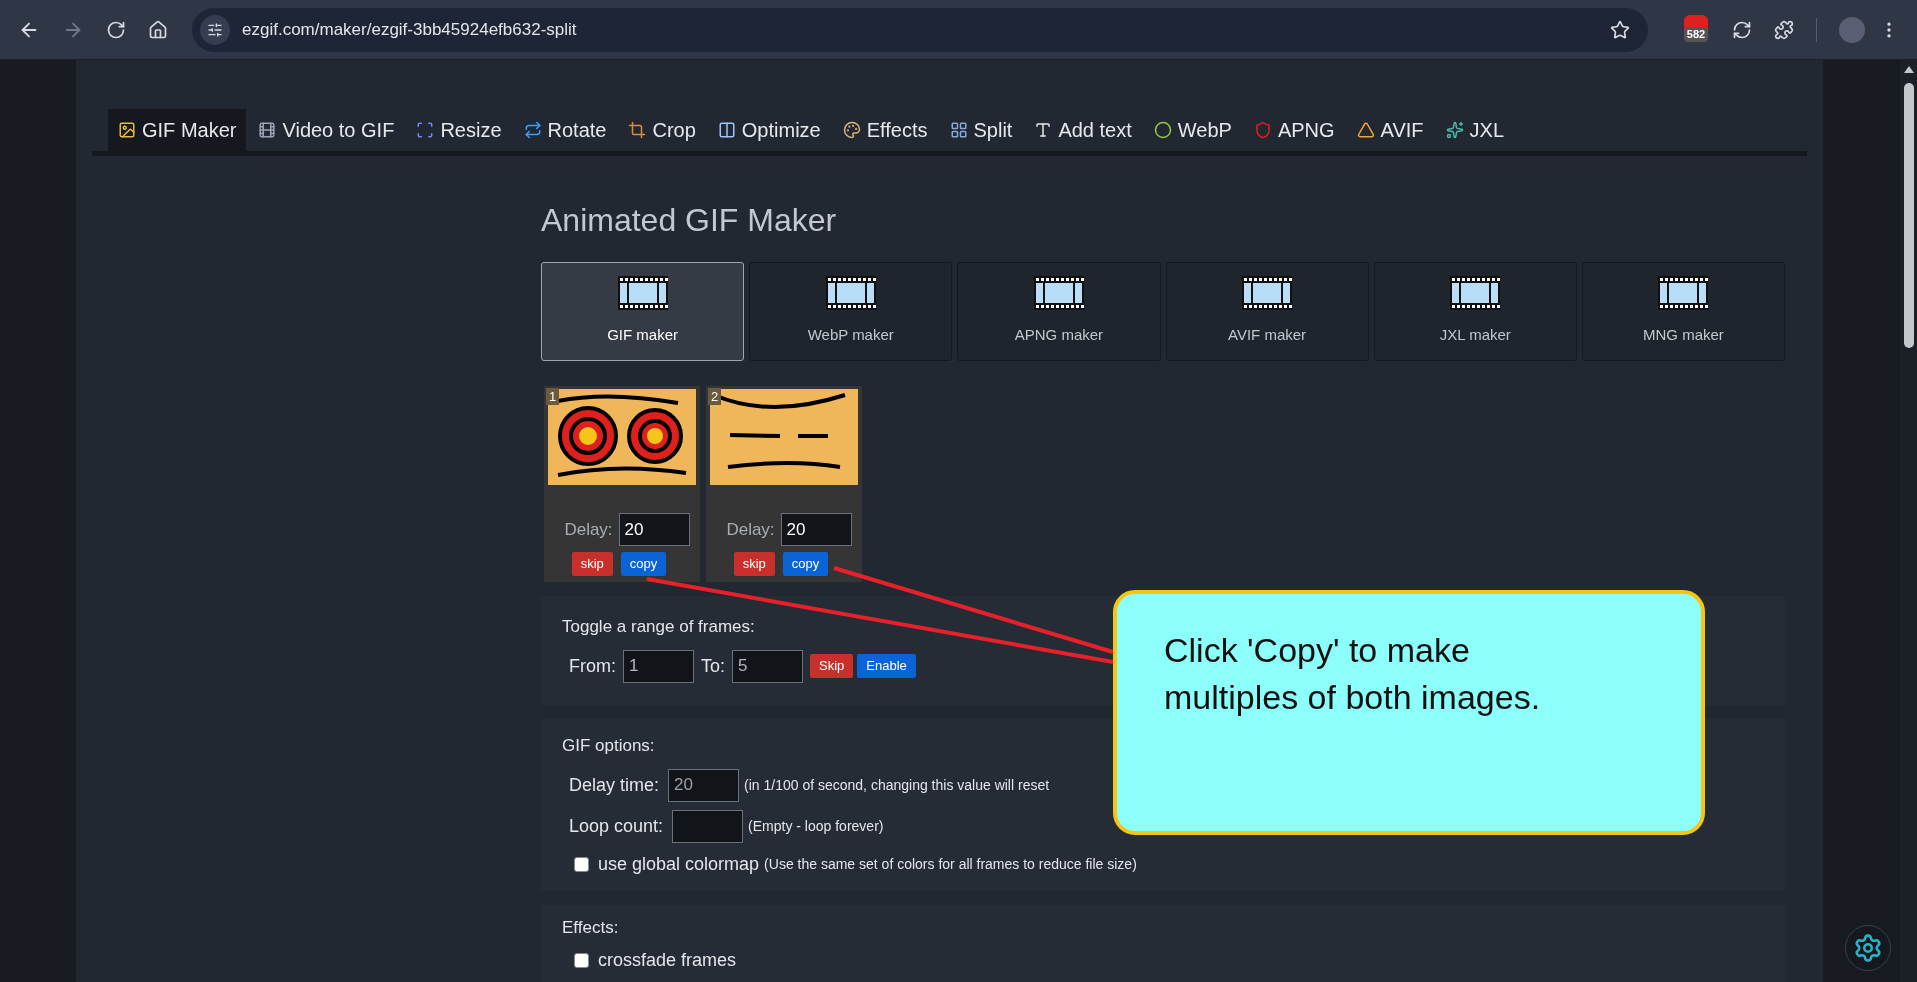 The height and width of the screenshot is (982, 1917). I want to click on home-icon, so click(158, 29).